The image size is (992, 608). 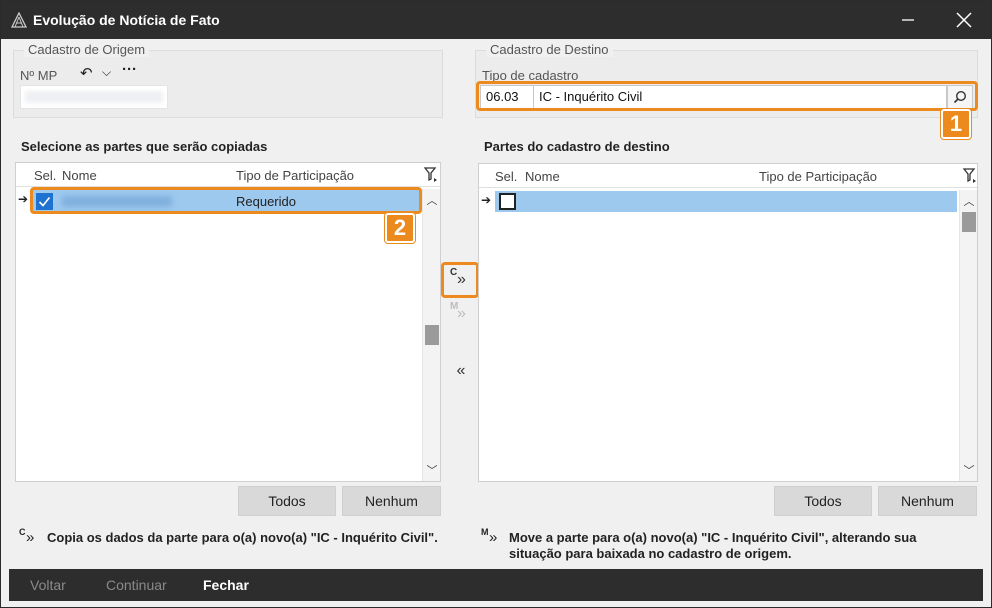 What do you see at coordinates (823, 501) in the screenshot?
I see `right-todos-button: Todos` at bounding box center [823, 501].